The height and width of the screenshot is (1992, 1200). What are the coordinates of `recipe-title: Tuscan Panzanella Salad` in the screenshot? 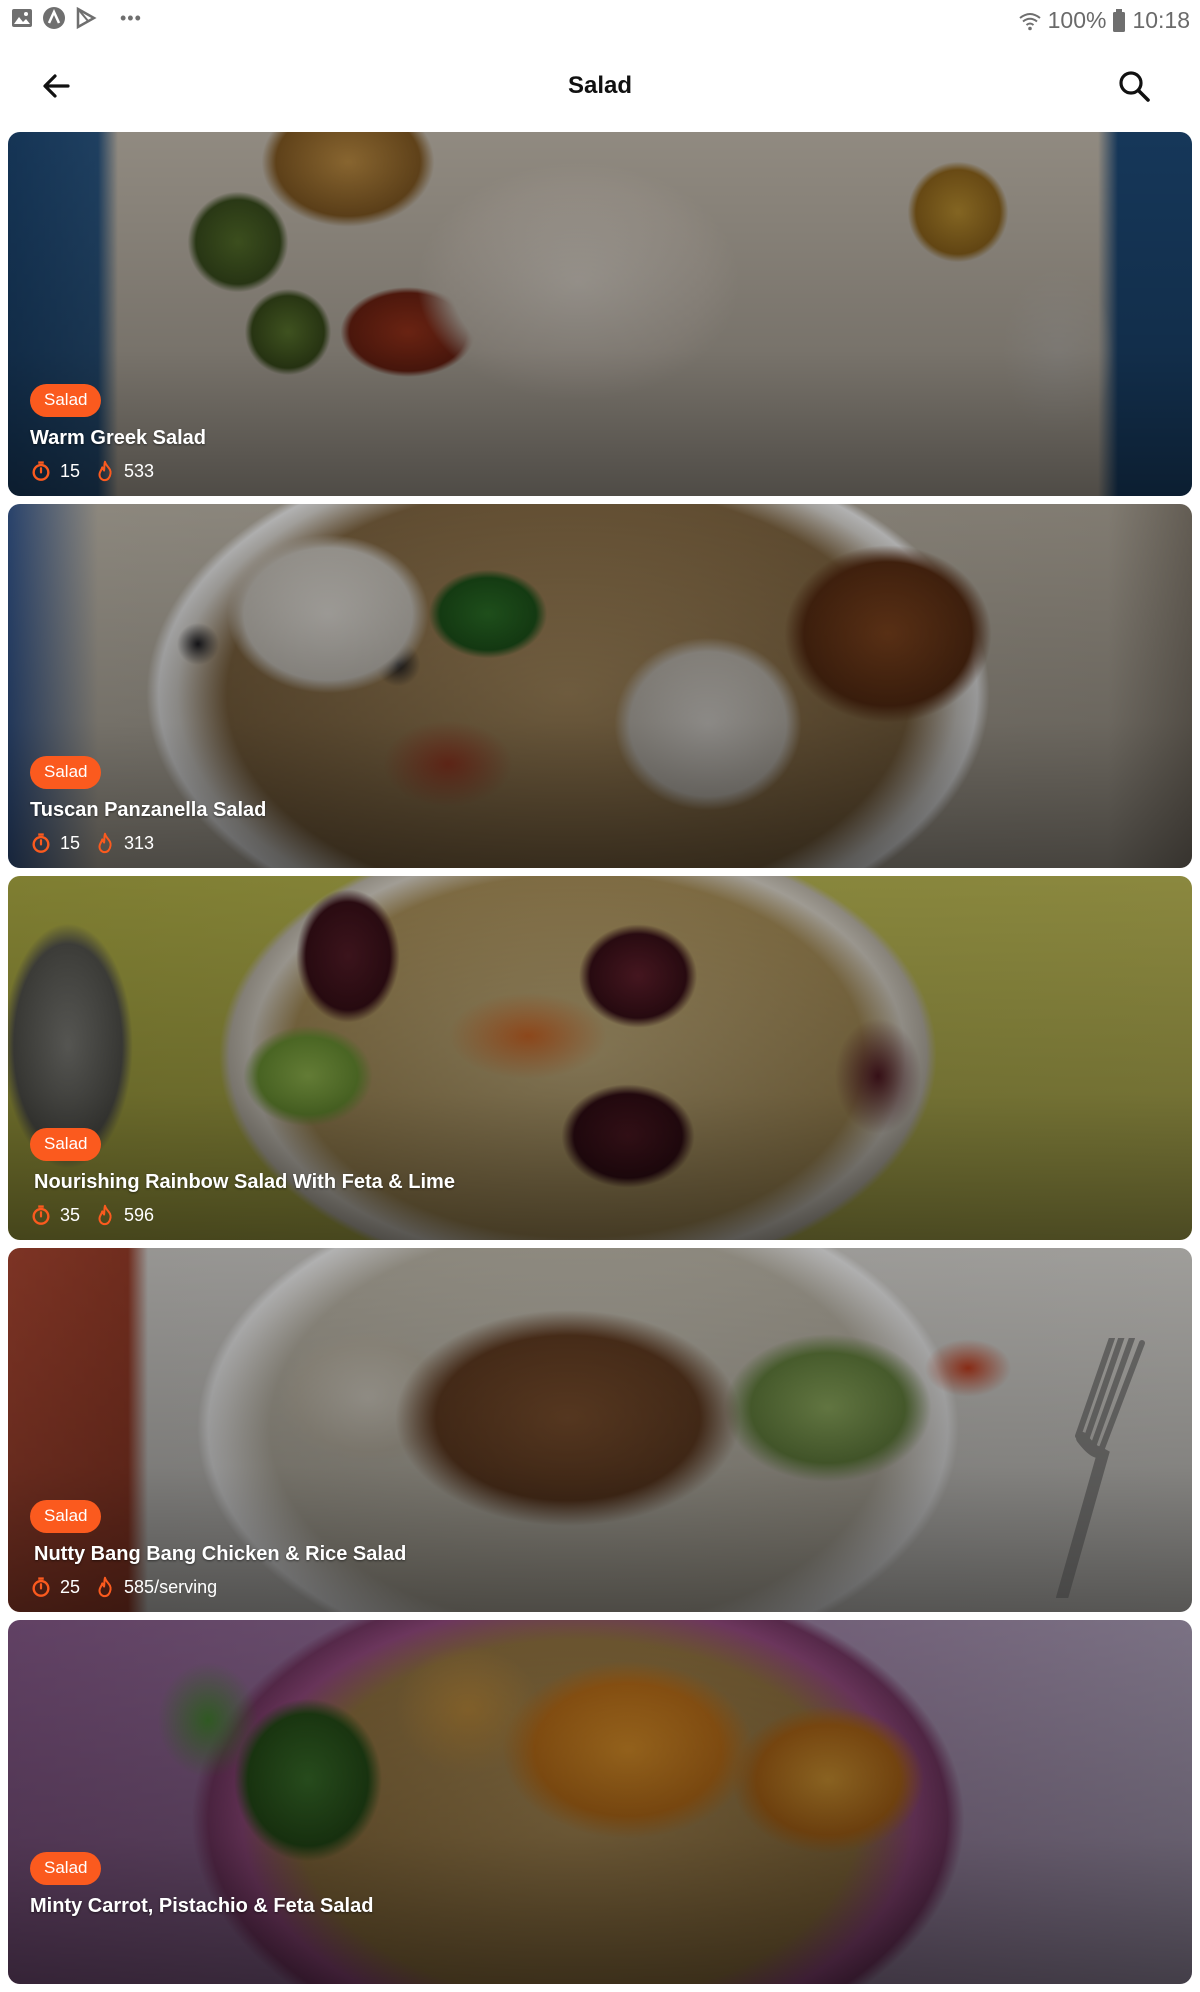 It's located at (148, 810).